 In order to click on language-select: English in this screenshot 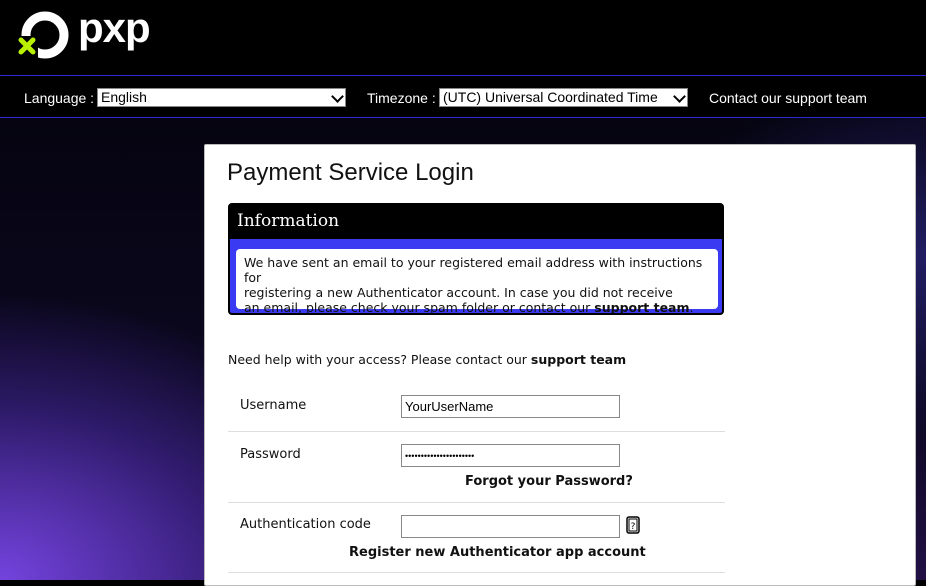, I will do `click(221, 97)`.